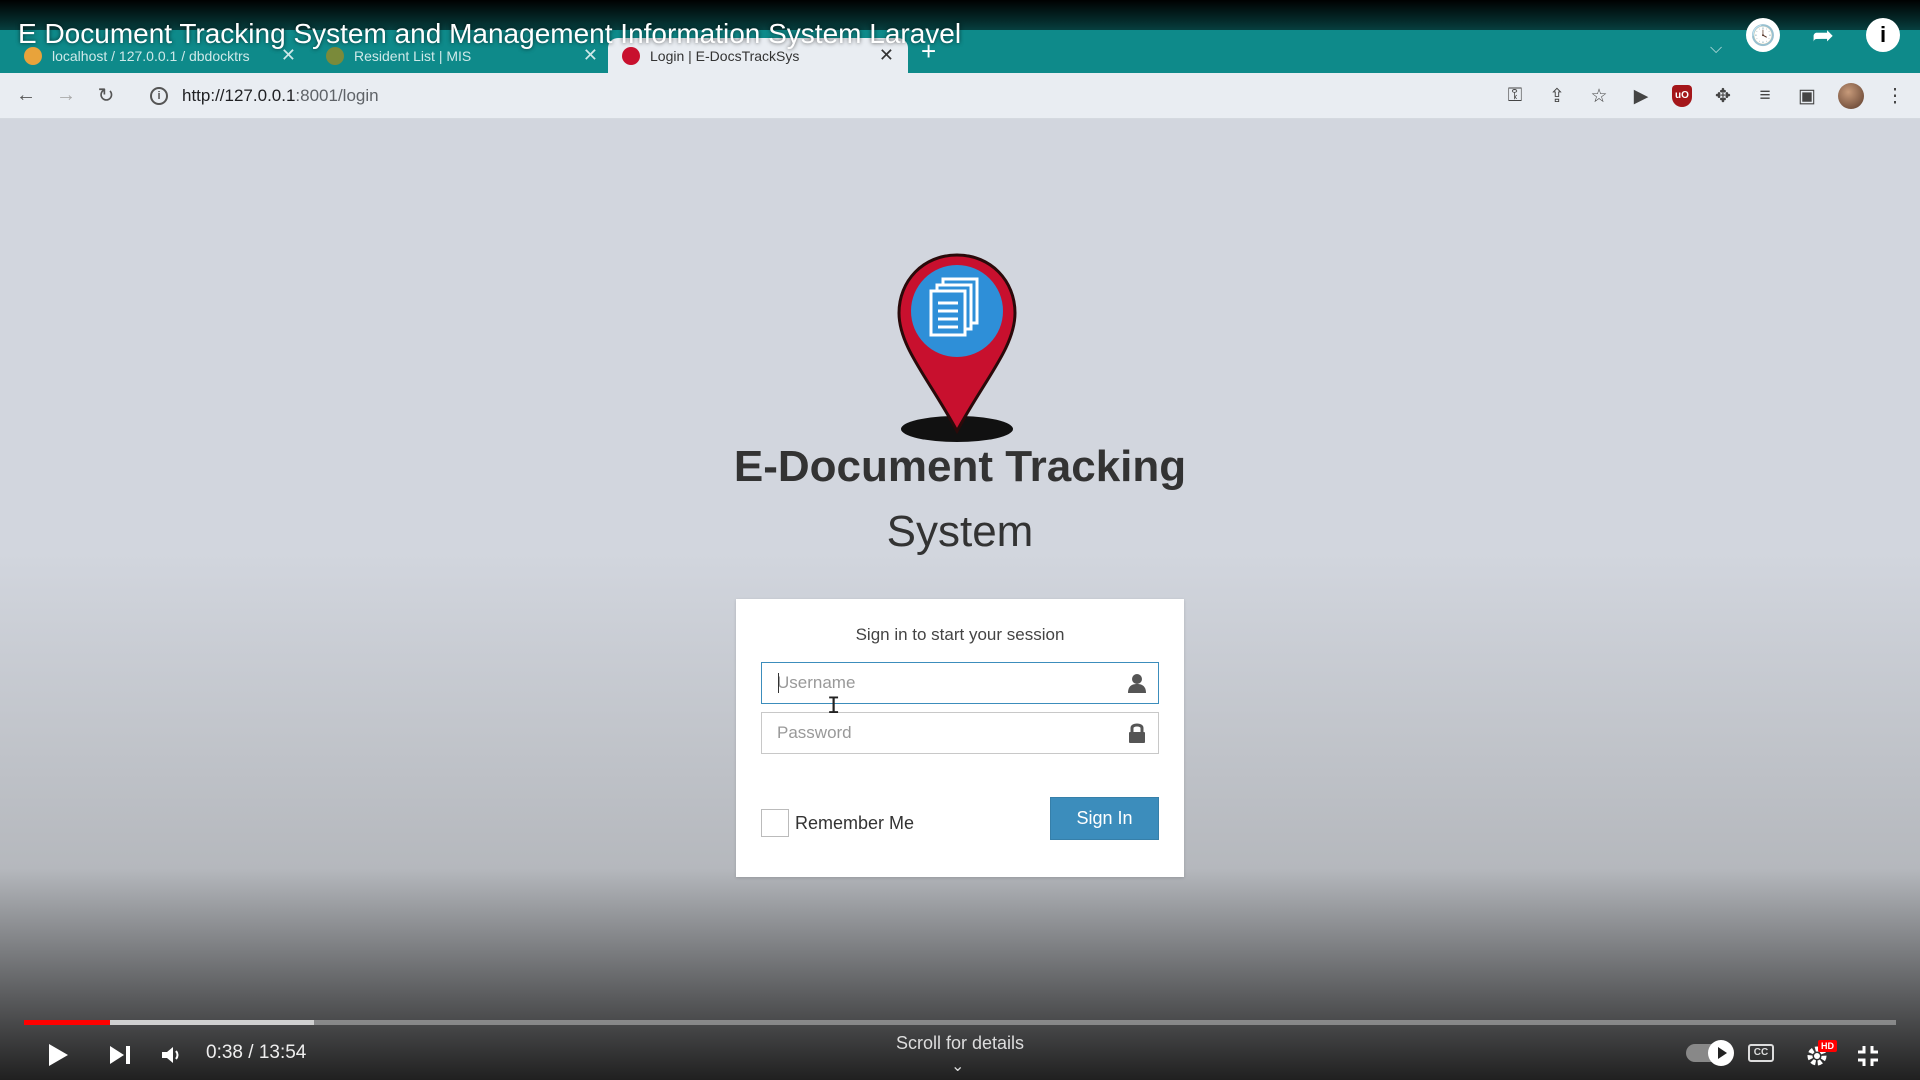  I want to click on media-queue-icon: ≡, so click(1765, 96).